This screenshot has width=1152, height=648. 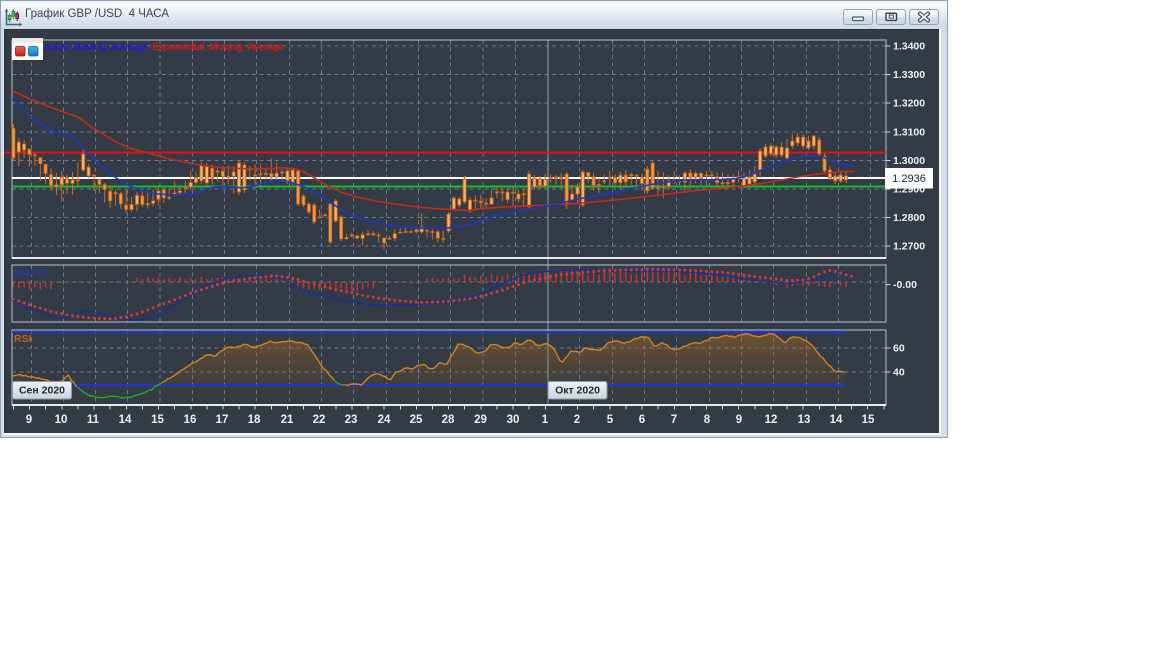 I want to click on svg-text: 7, so click(x=674, y=420).